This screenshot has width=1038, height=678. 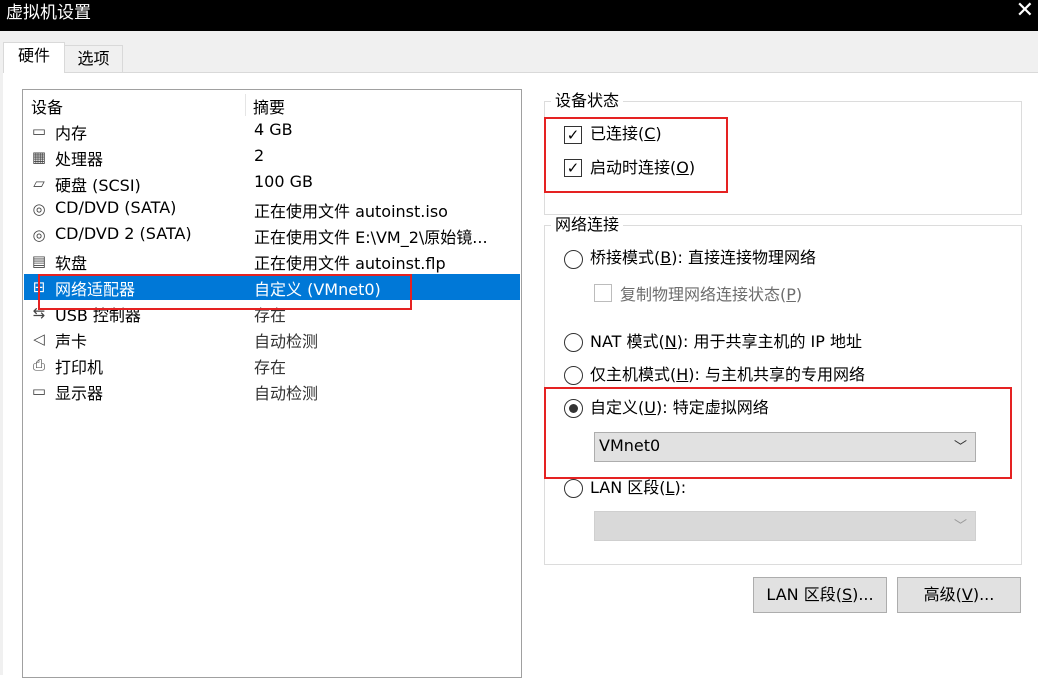 I want to click on host-only-radio, so click(x=573, y=375).